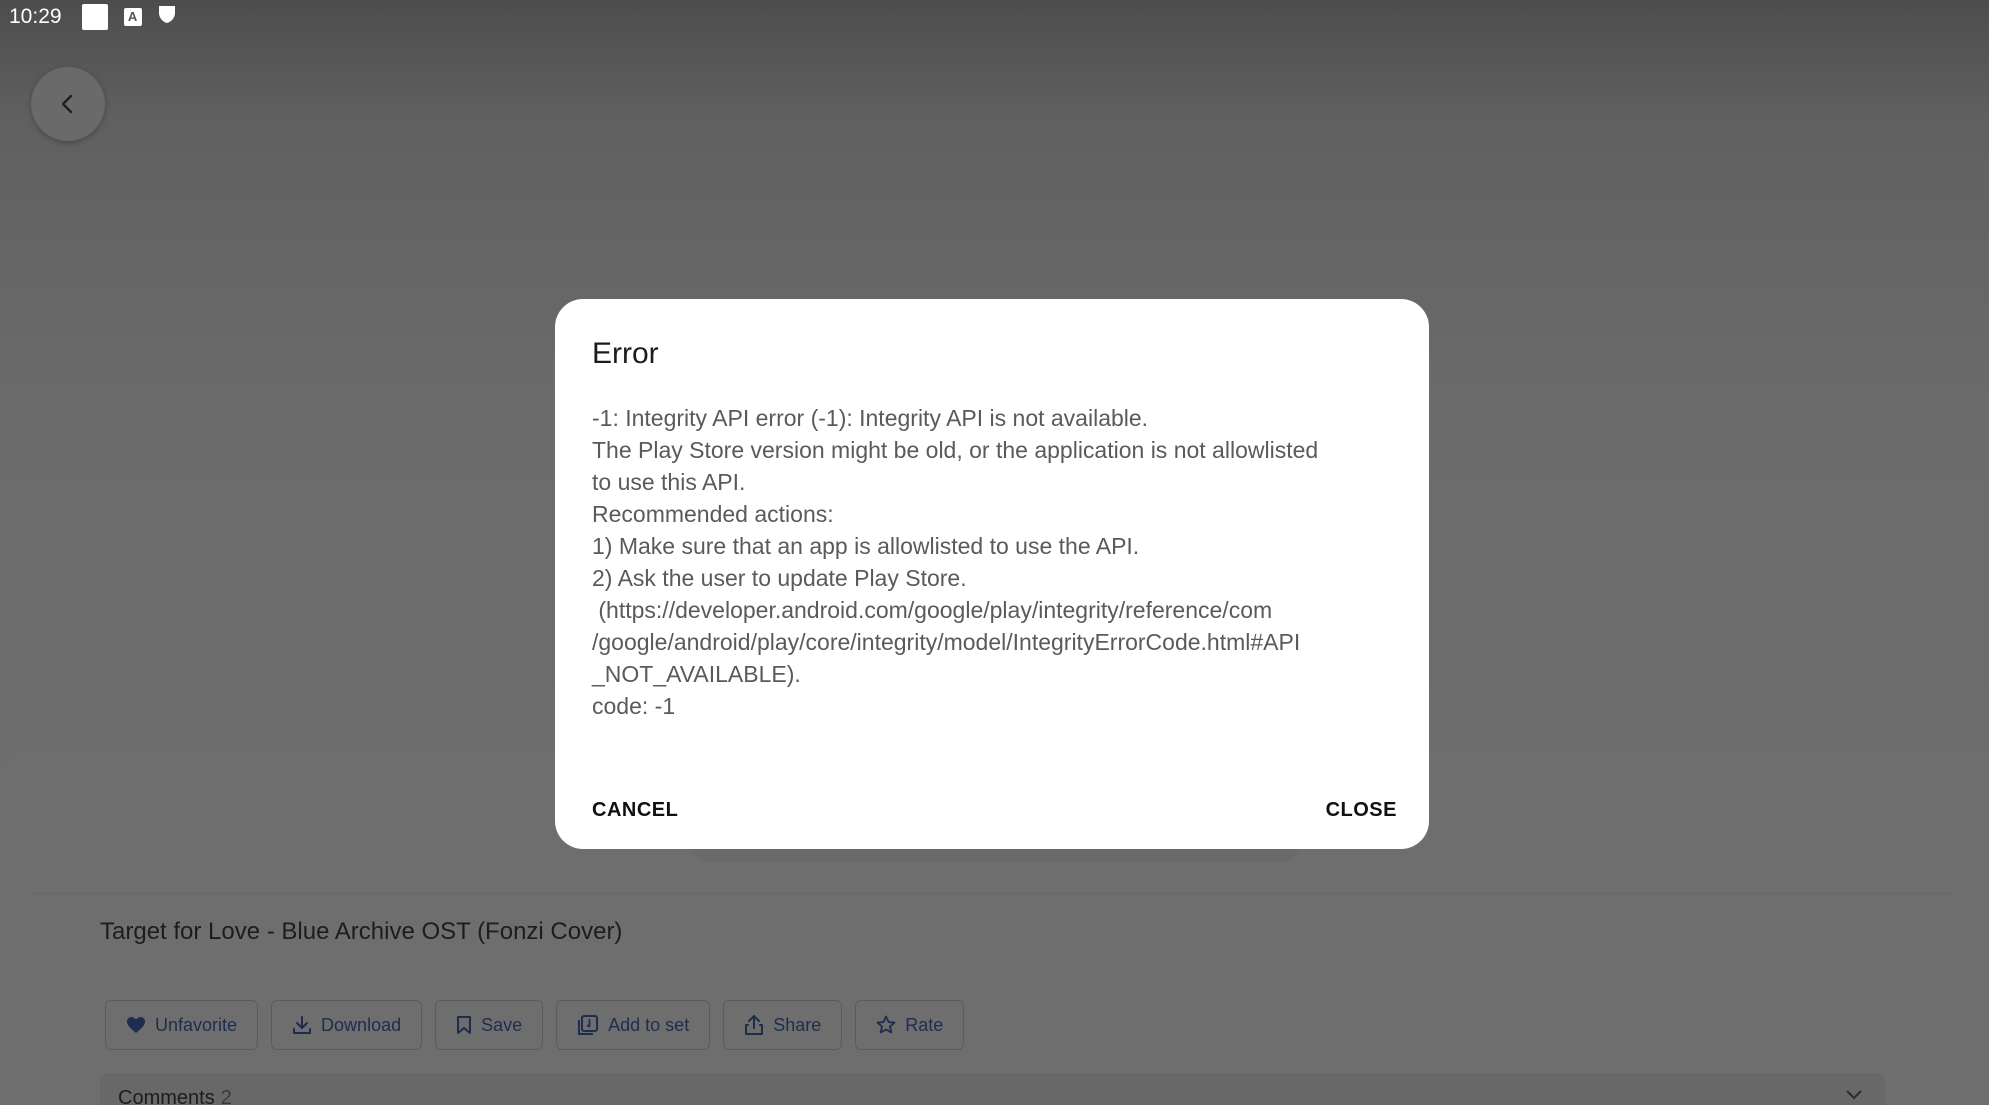  What do you see at coordinates (696, 674) in the screenshot?
I see `message-line: _NOT_AVAILABLE).` at bounding box center [696, 674].